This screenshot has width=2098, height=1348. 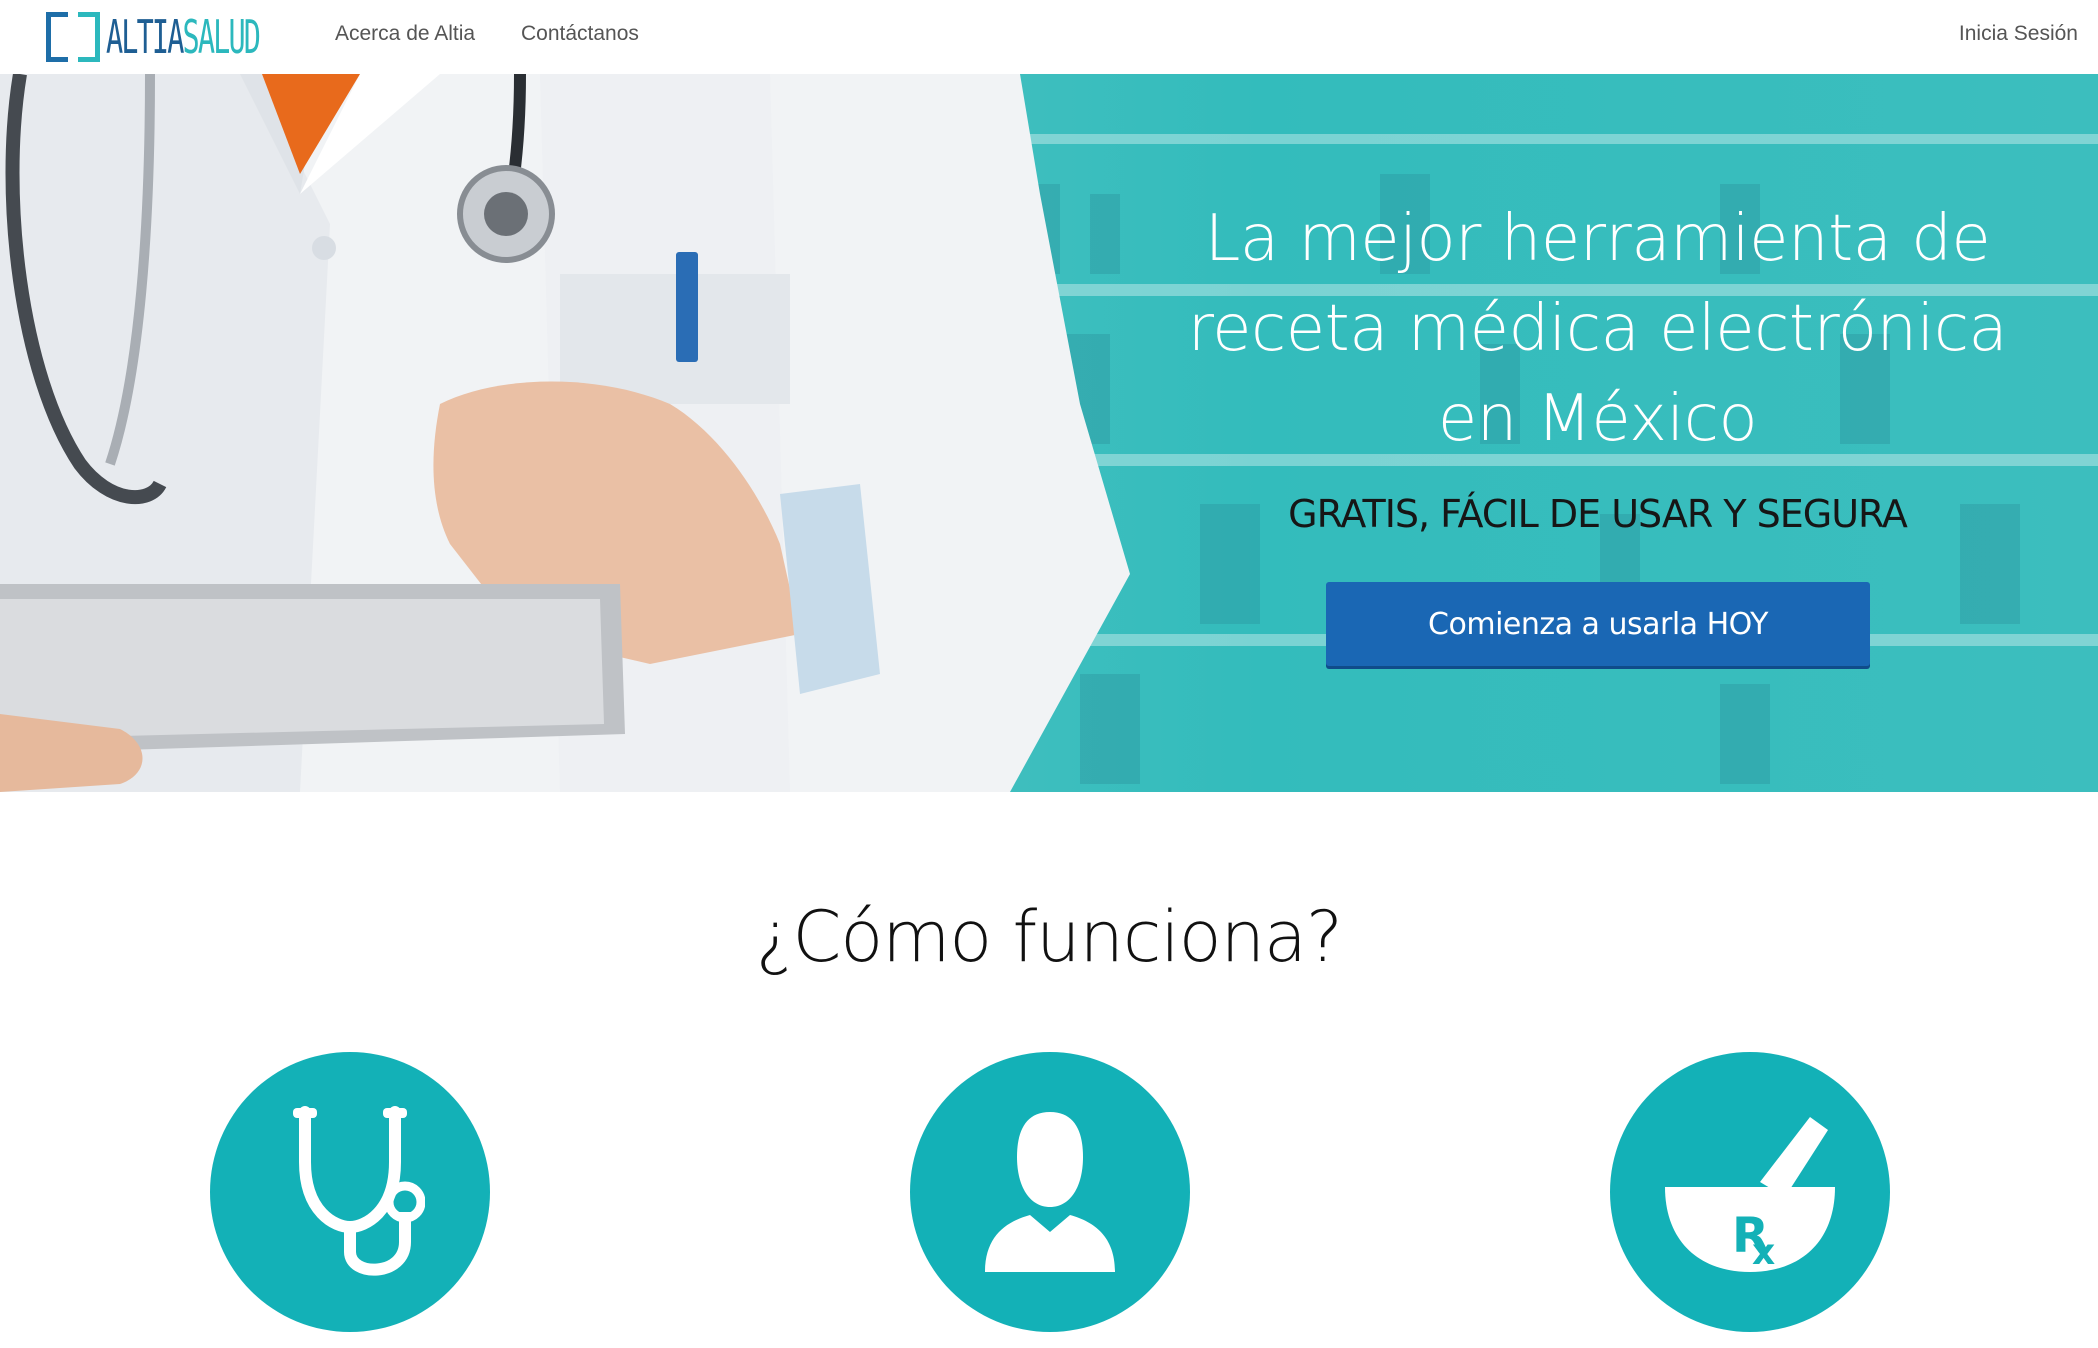 I want to click on stethoscope-icon, so click(x=359, y=1191).